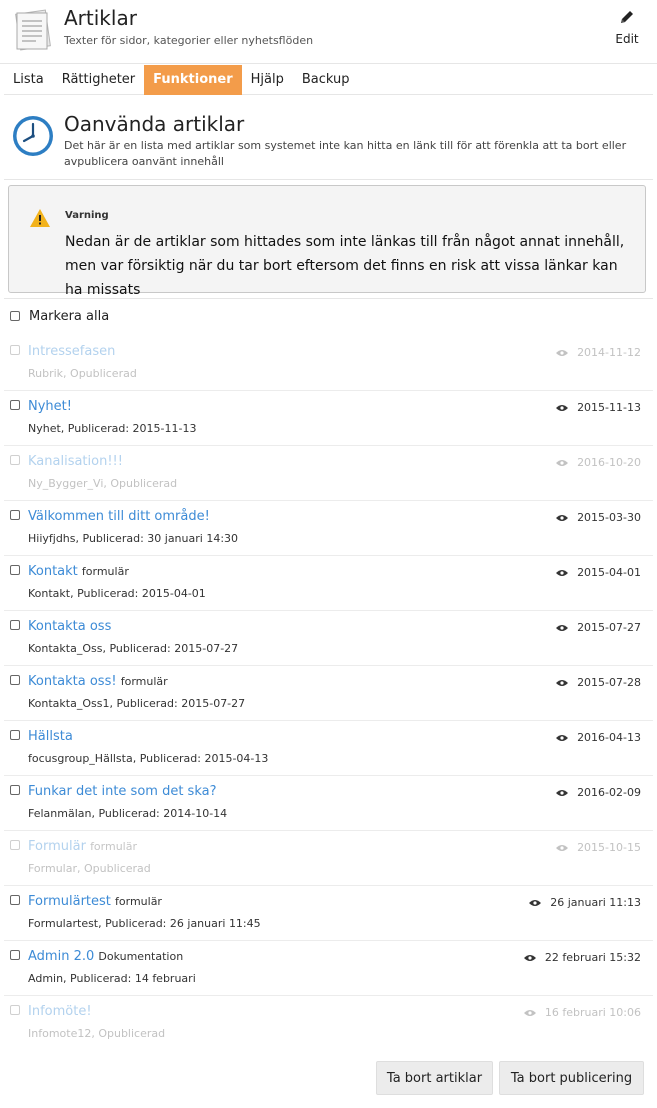 This screenshot has height=1108, width=657. What do you see at coordinates (141, 956) in the screenshot?
I see `article-tag: Dokumentation` at bounding box center [141, 956].